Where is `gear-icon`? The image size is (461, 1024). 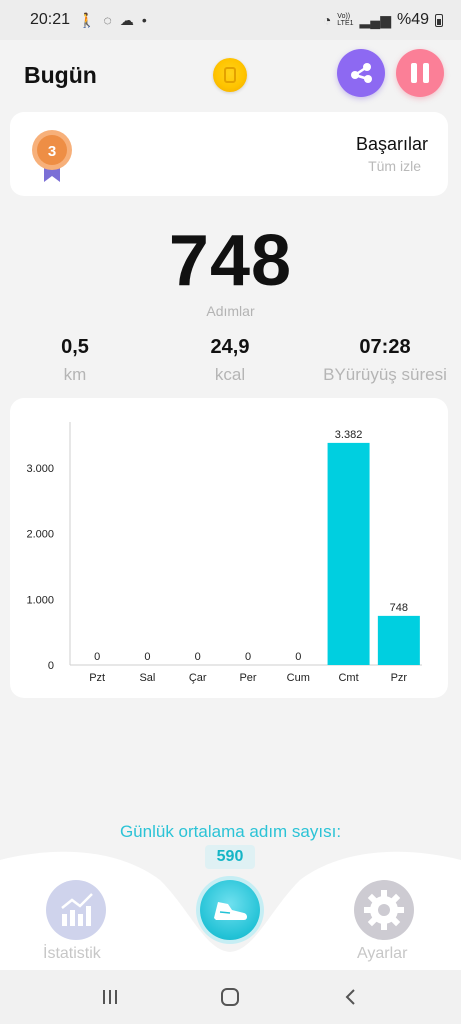 gear-icon is located at coordinates (384, 910).